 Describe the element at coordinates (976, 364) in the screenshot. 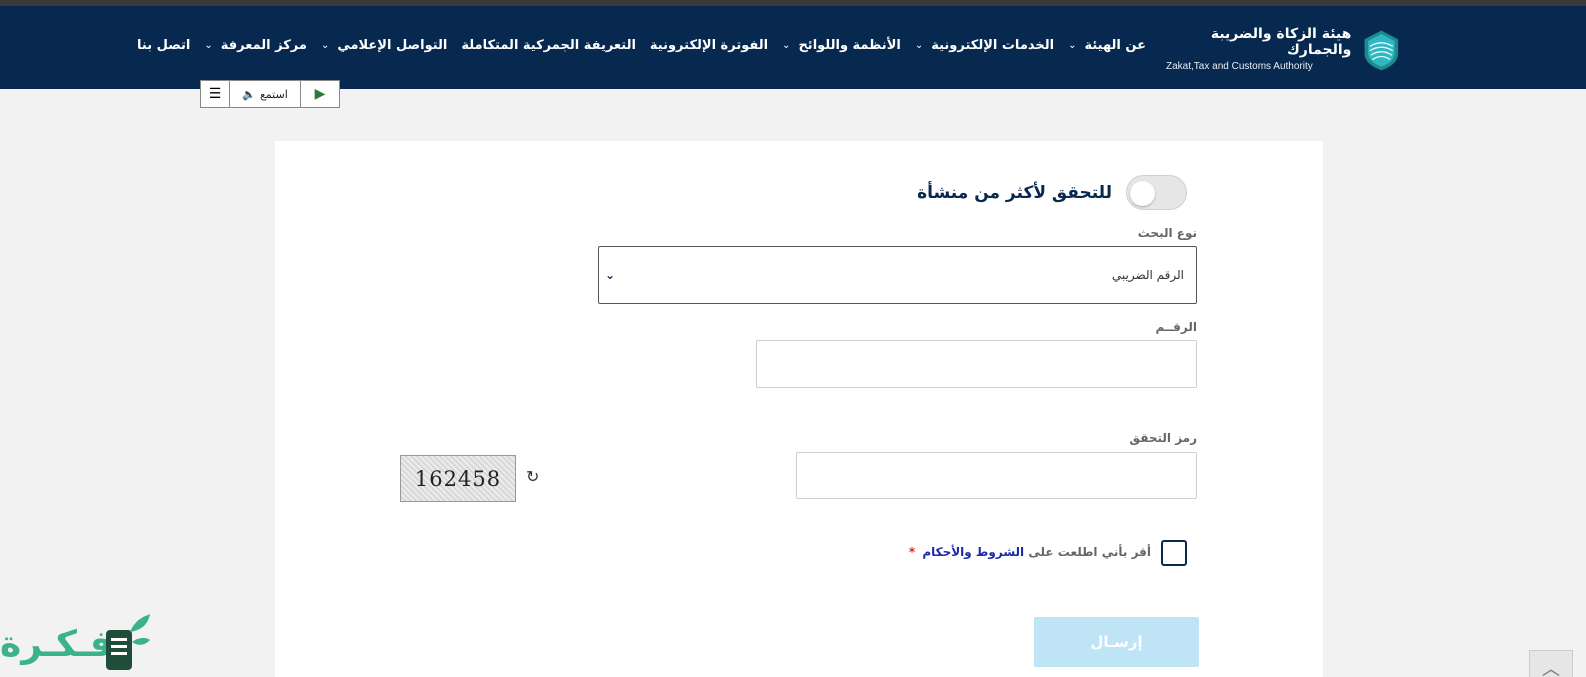

I see `number-input` at that location.